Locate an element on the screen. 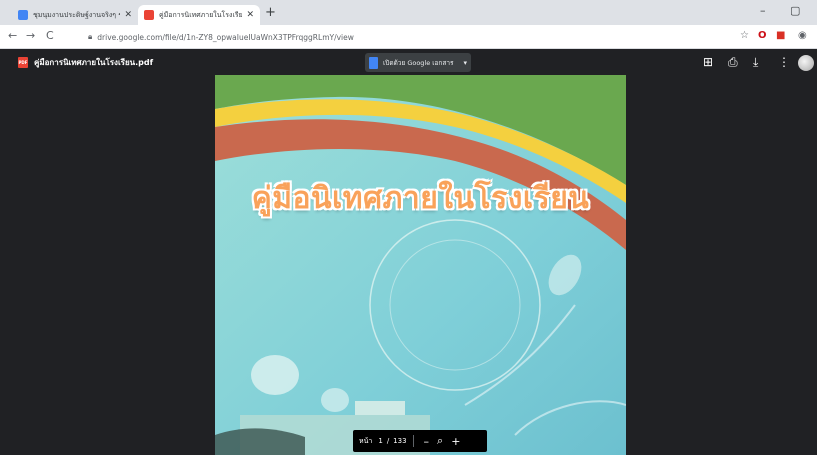 The height and width of the screenshot is (455, 817). extension-icon: ■ is located at coordinates (780, 35).